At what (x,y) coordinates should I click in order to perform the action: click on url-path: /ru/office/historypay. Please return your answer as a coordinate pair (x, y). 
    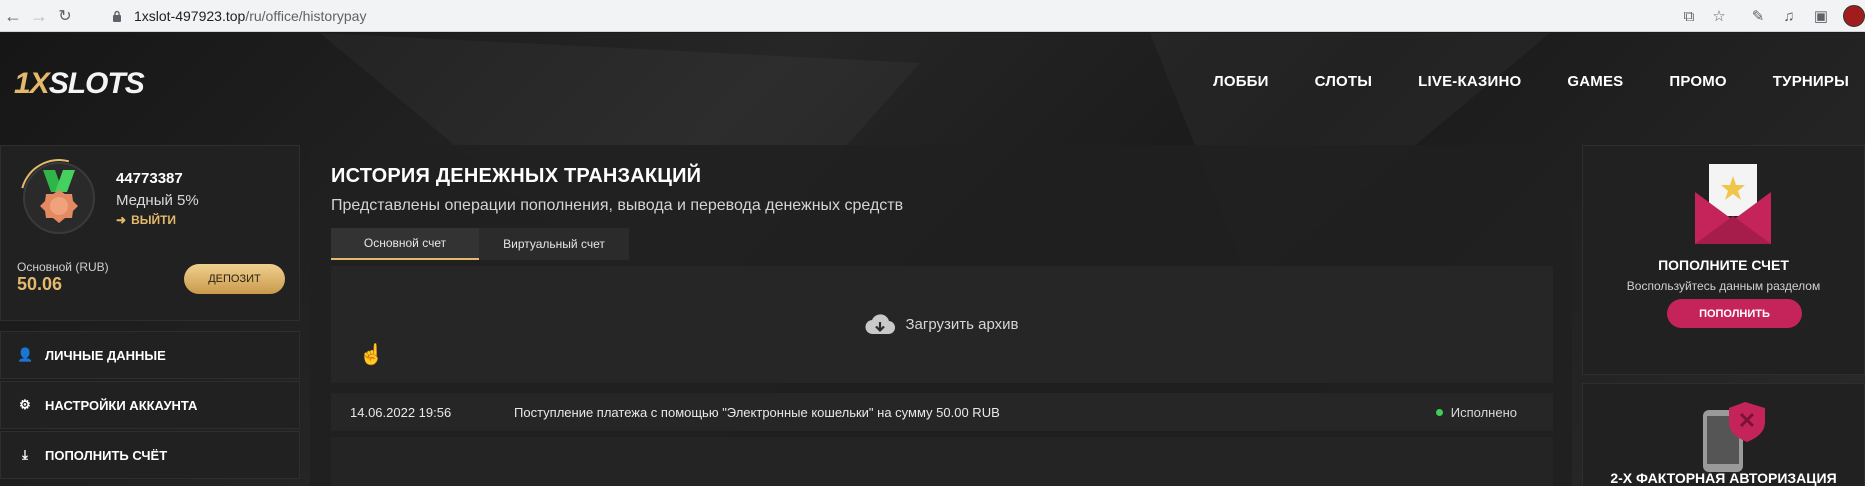
    Looking at the image, I should click on (306, 16).